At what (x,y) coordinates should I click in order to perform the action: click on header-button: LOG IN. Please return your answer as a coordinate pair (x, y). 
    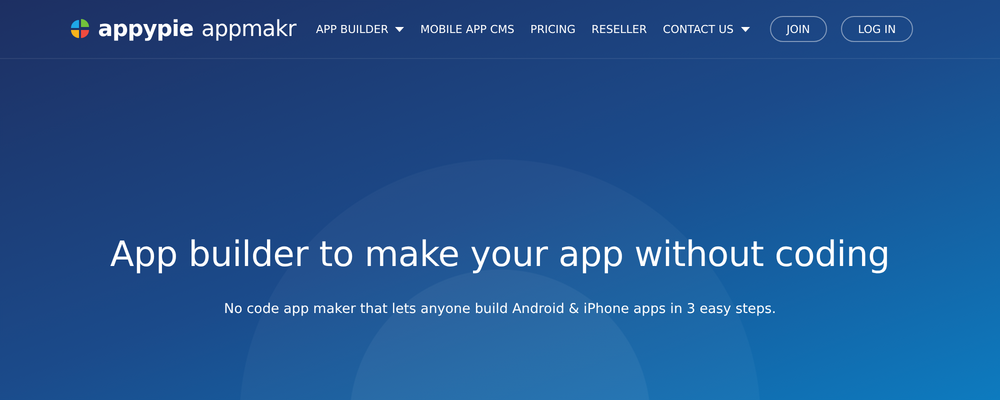
    Looking at the image, I should click on (876, 29).